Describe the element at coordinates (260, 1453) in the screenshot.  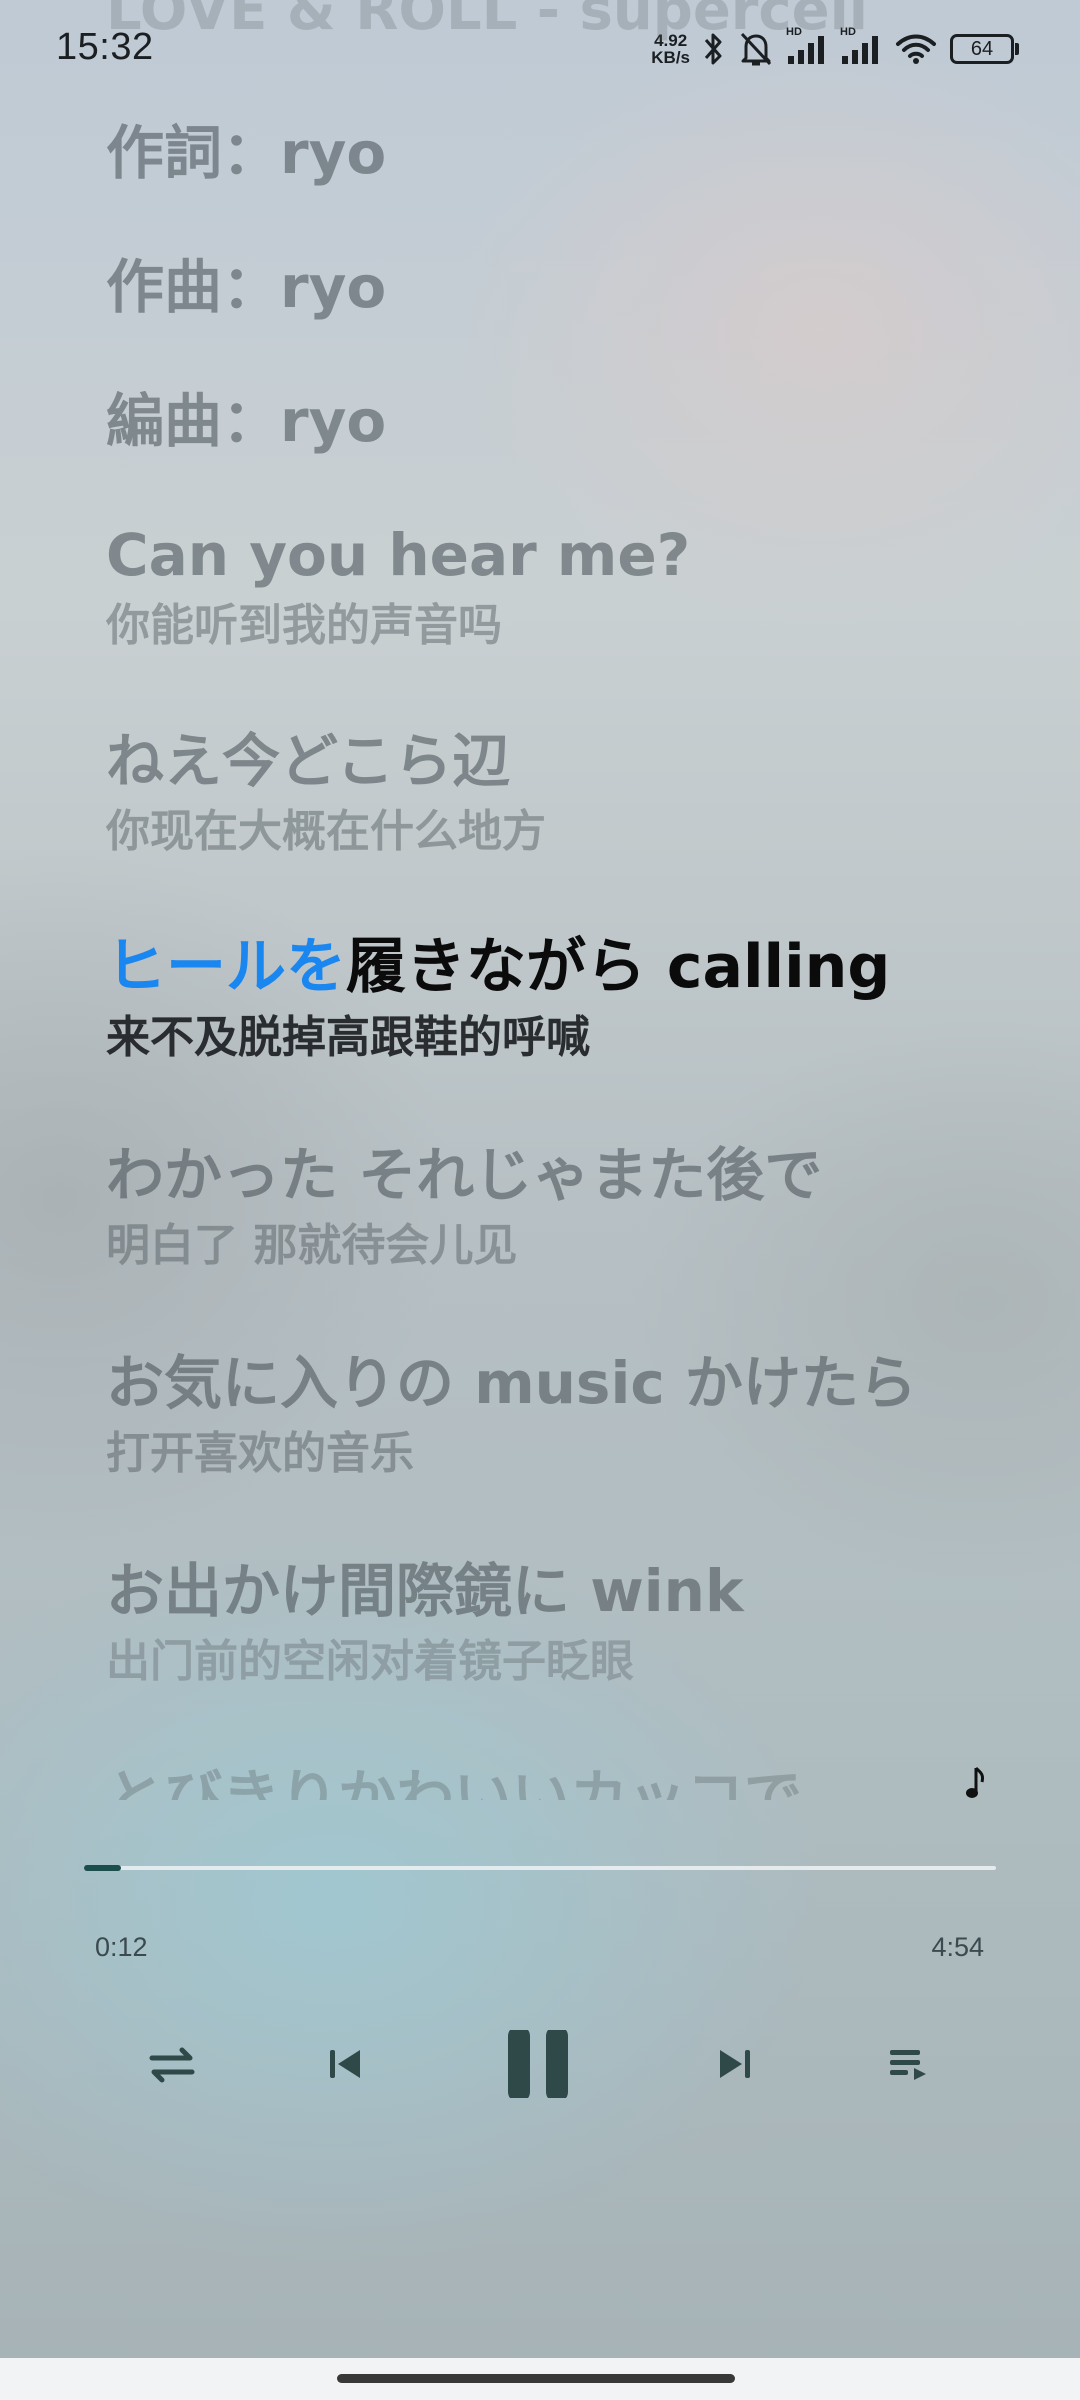
I see `lyric-translation: 打开喜欢的音乐` at that location.